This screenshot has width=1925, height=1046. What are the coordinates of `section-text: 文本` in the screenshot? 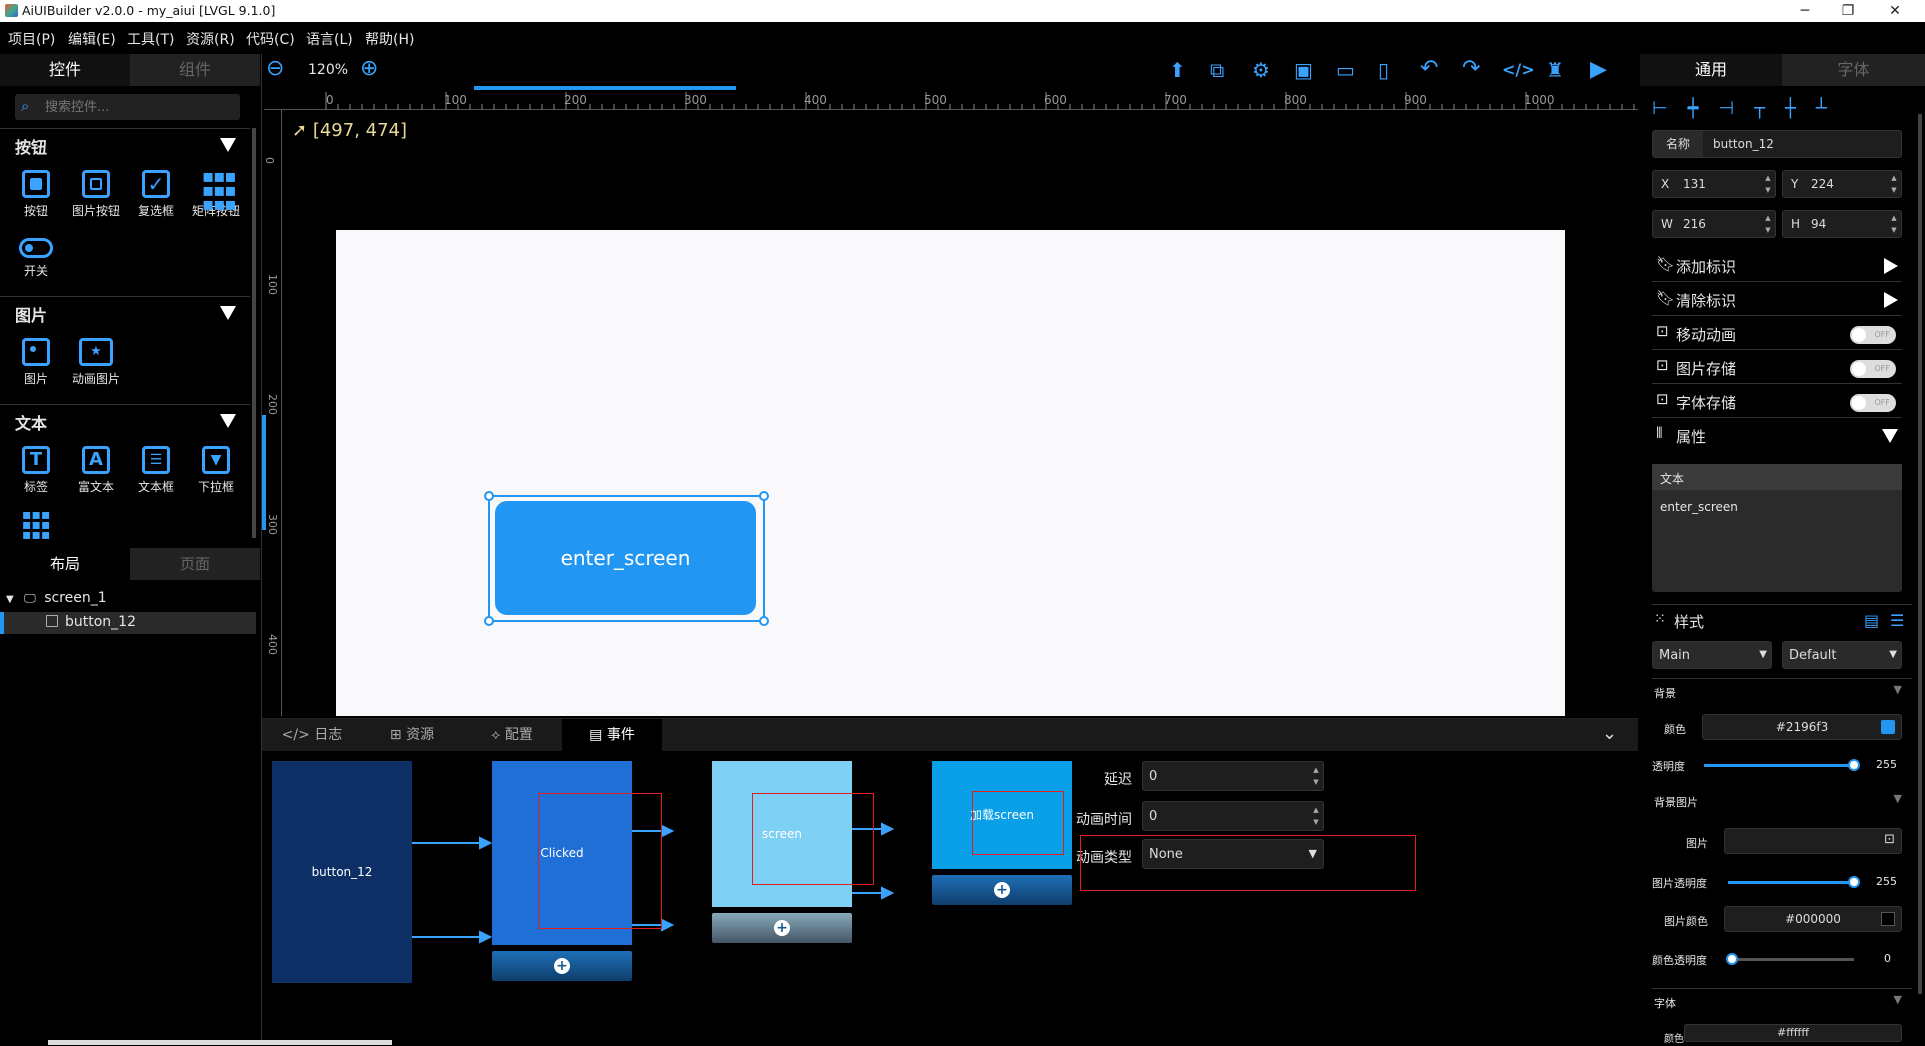 It's located at (125, 419).